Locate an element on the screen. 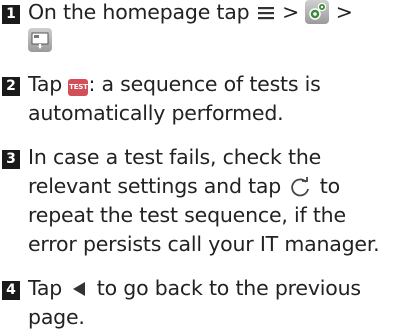 The width and height of the screenshot is (395, 332). step-number: 1 is located at coordinates (11, 14).